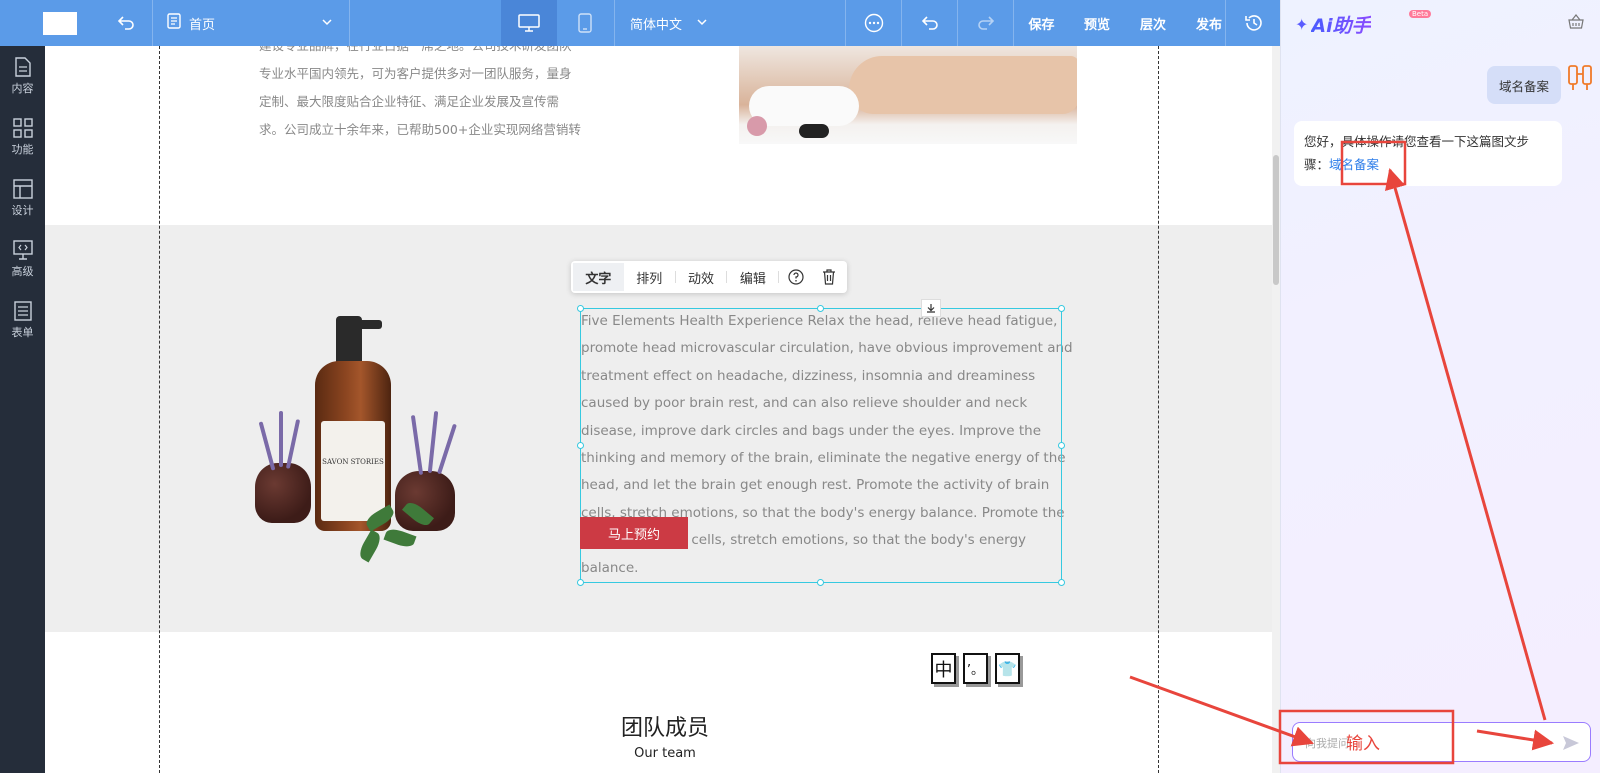 The image size is (1600, 773). Describe the element at coordinates (665, 753) in the screenshot. I see `team-section-subtitle: Our team` at that location.